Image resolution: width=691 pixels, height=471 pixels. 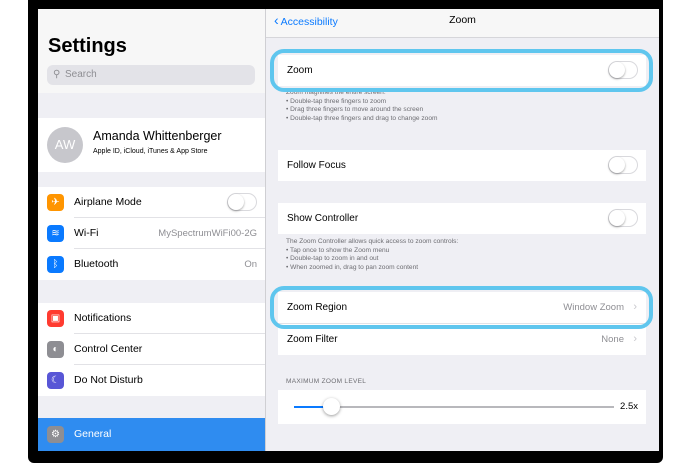 What do you see at coordinates (462, 165) in the screenshot?
I see `follow-focus-row: Follow Focus` at bounding box center [462, 165].